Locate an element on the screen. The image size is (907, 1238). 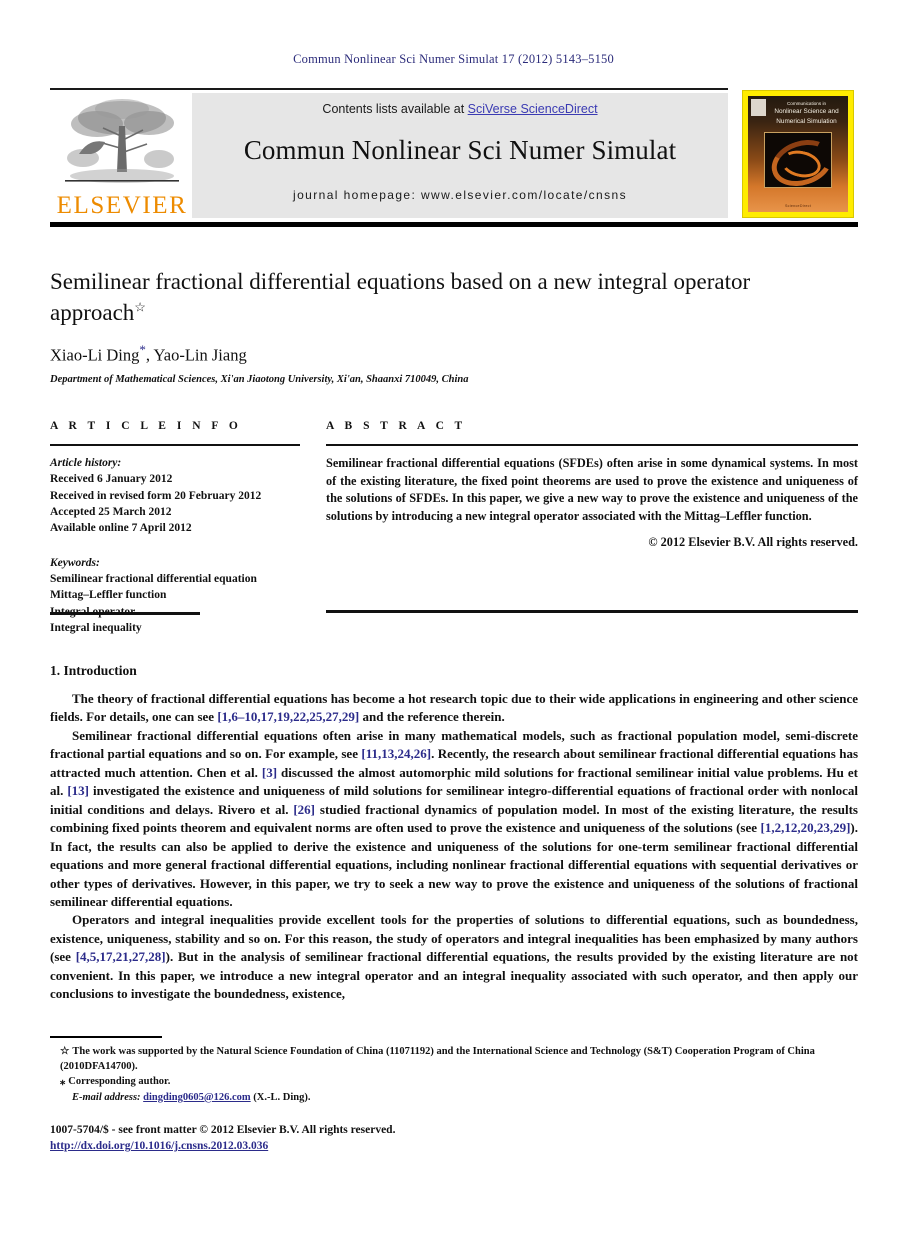
elsevier-logo: ELSEVIER is located at coordinates (122, 157).